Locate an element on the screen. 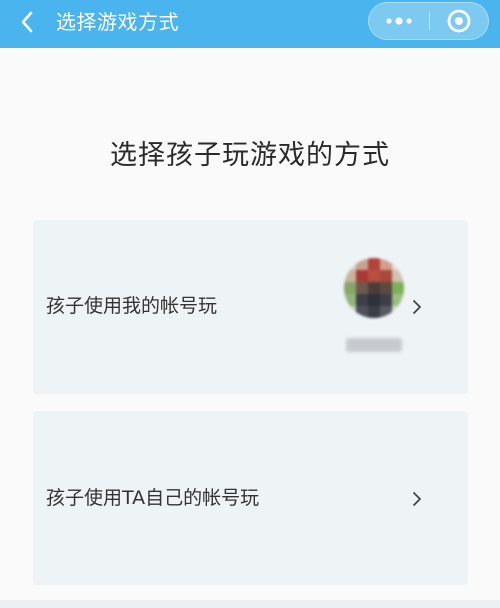 The width and height of the screenshot is (500, 608). blurred-avatar-image is located at coordinates (374, 288).